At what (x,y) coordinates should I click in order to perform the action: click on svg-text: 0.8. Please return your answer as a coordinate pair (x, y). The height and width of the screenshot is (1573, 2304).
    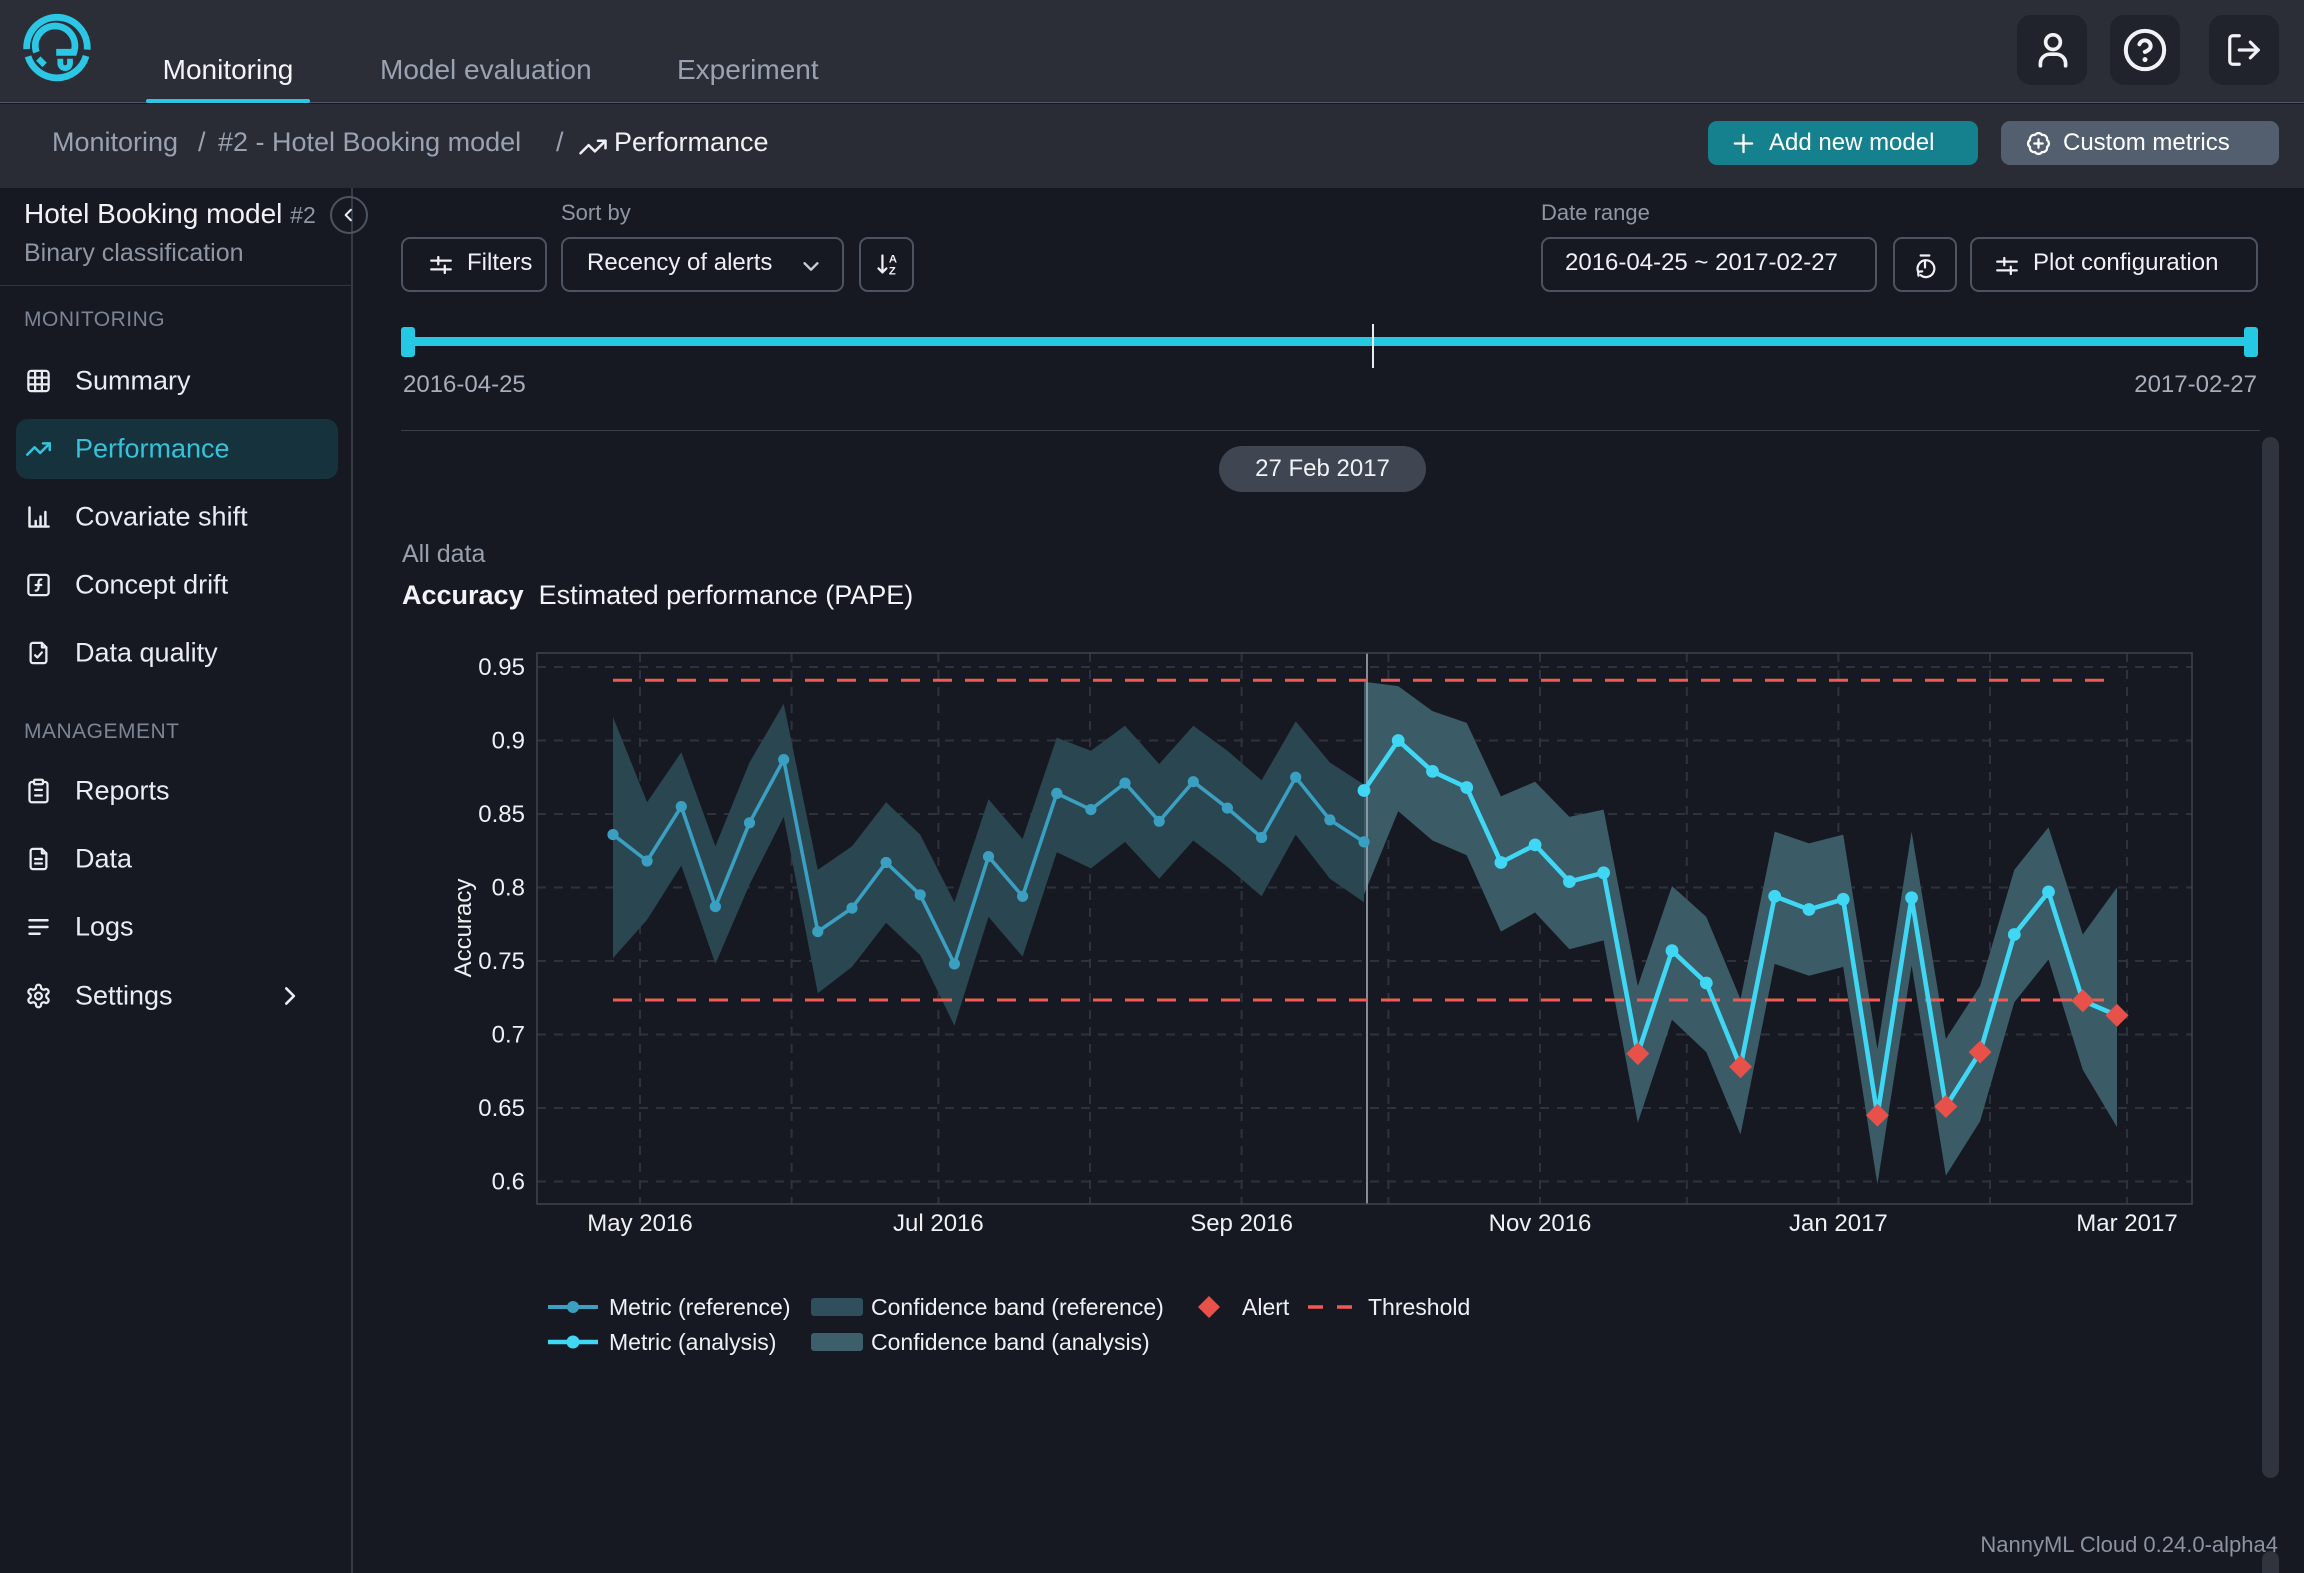
    Looking at the image, I should click on (508, 888).